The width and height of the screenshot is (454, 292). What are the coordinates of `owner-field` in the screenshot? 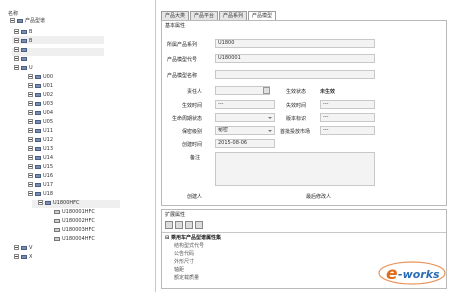 It's located at (242, 90).